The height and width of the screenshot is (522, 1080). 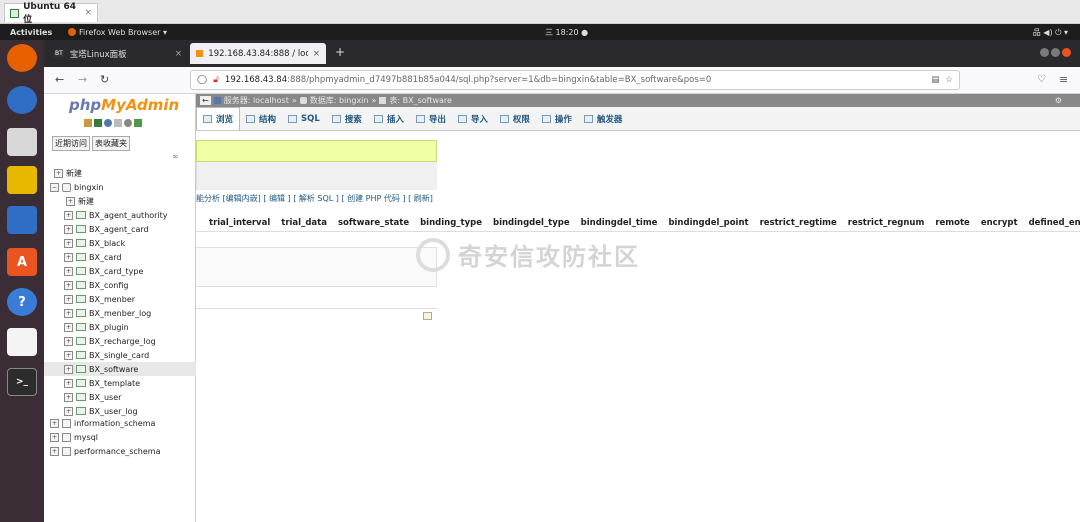 What do you see at coordinates (128, 123) in the screenshot?
I see `settings-icon` at bounding box center [128, 123].